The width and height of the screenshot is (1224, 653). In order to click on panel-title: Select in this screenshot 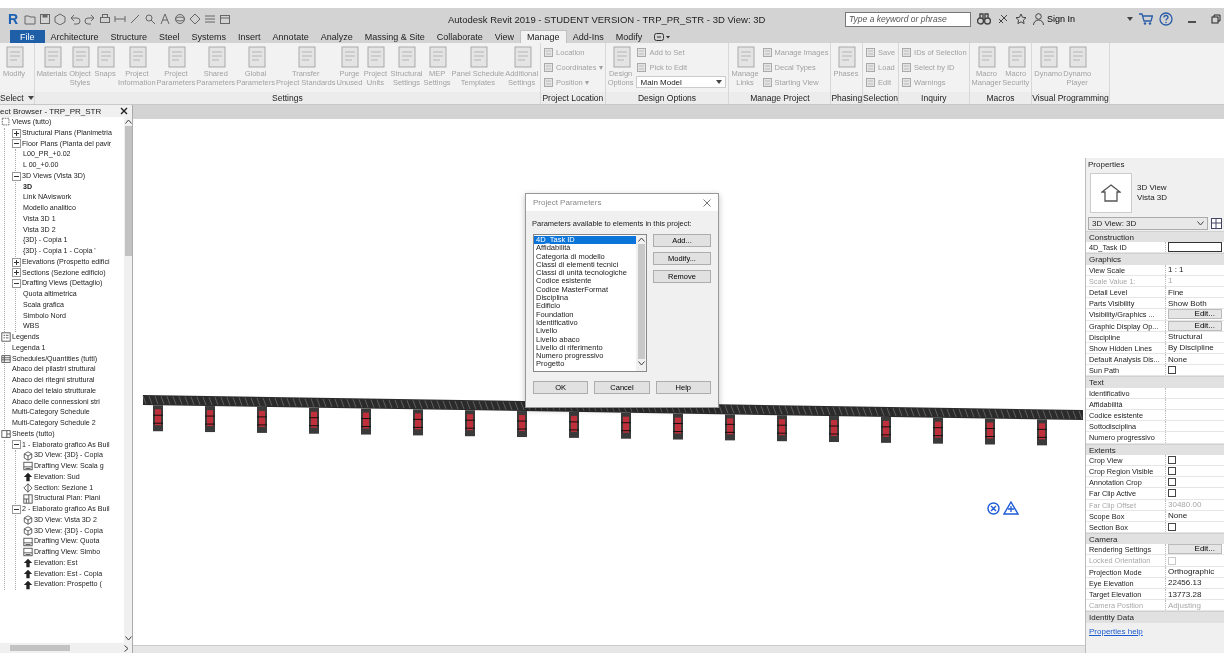, I will do `click(17, 98)`.